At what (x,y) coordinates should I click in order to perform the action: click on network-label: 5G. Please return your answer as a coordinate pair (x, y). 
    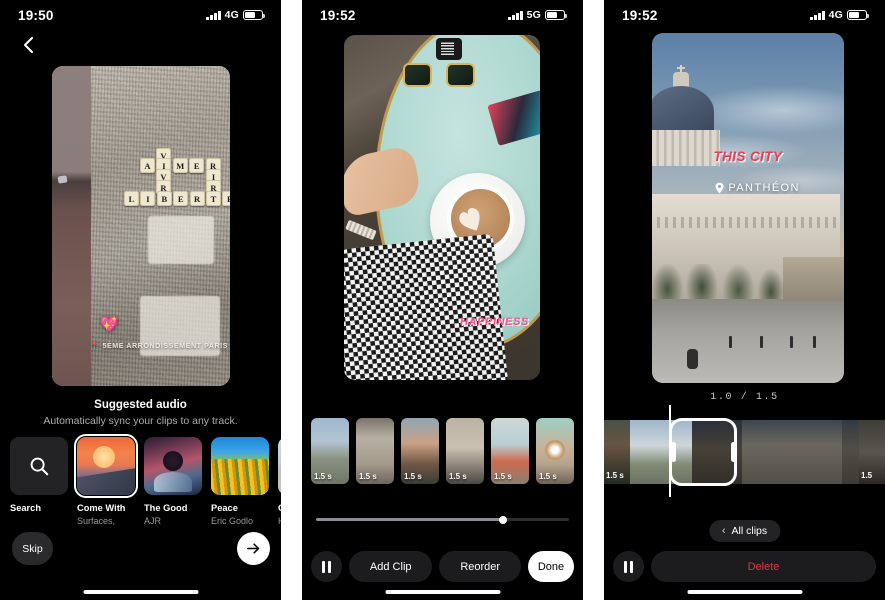
    Looking at the image, I should click on (533, 15).